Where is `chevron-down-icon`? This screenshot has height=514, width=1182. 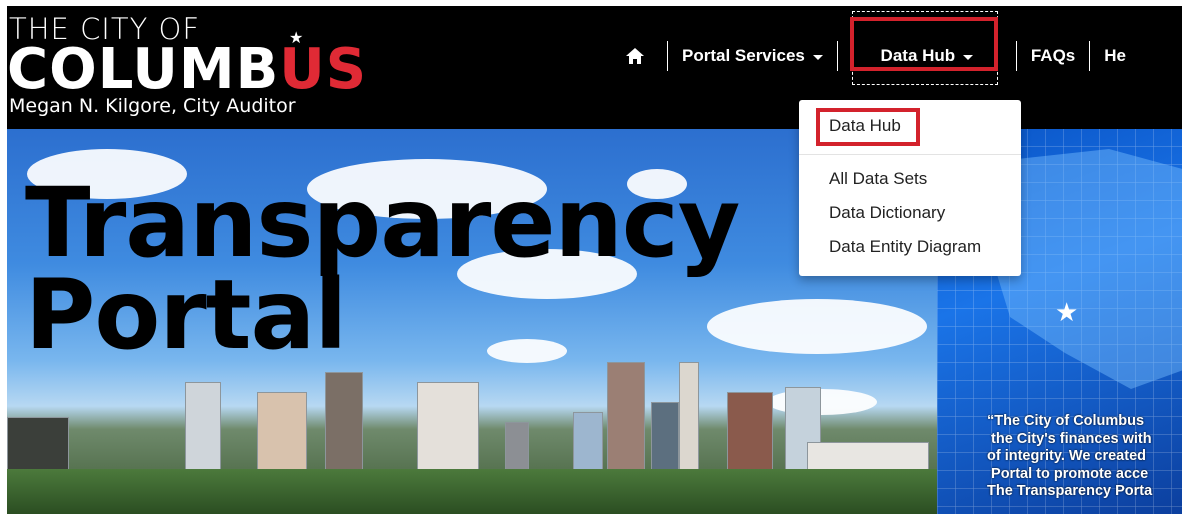 chevron-down-icon is located at coordinates (817, 57).